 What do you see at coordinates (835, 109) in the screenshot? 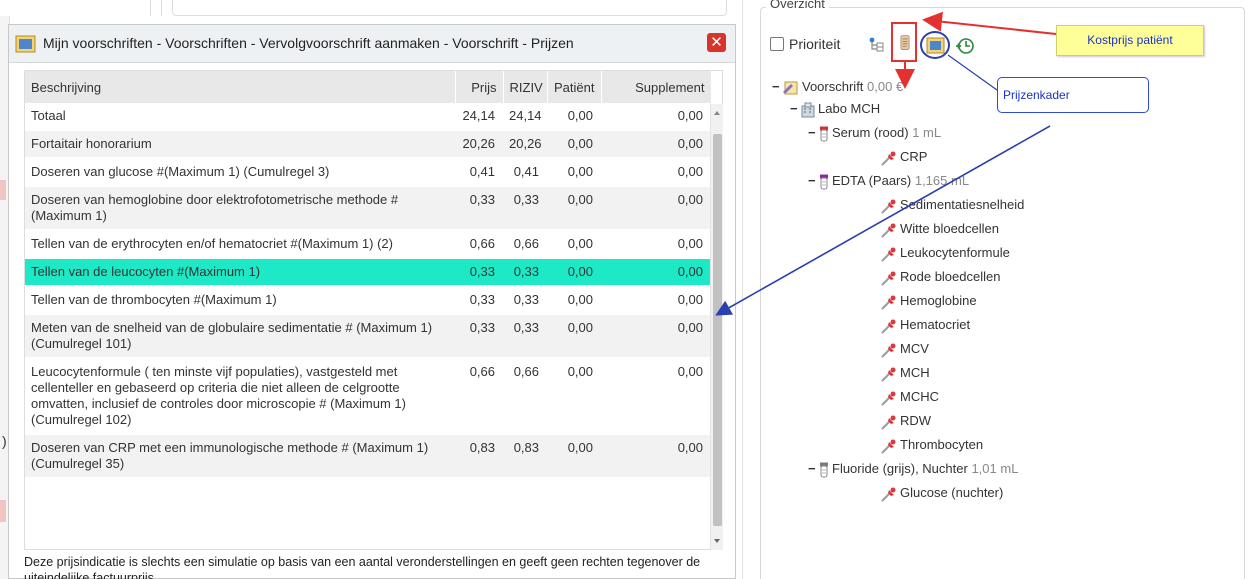
I see `tree-node-lab: − Labo MCH` at bounding box center [835, 109].